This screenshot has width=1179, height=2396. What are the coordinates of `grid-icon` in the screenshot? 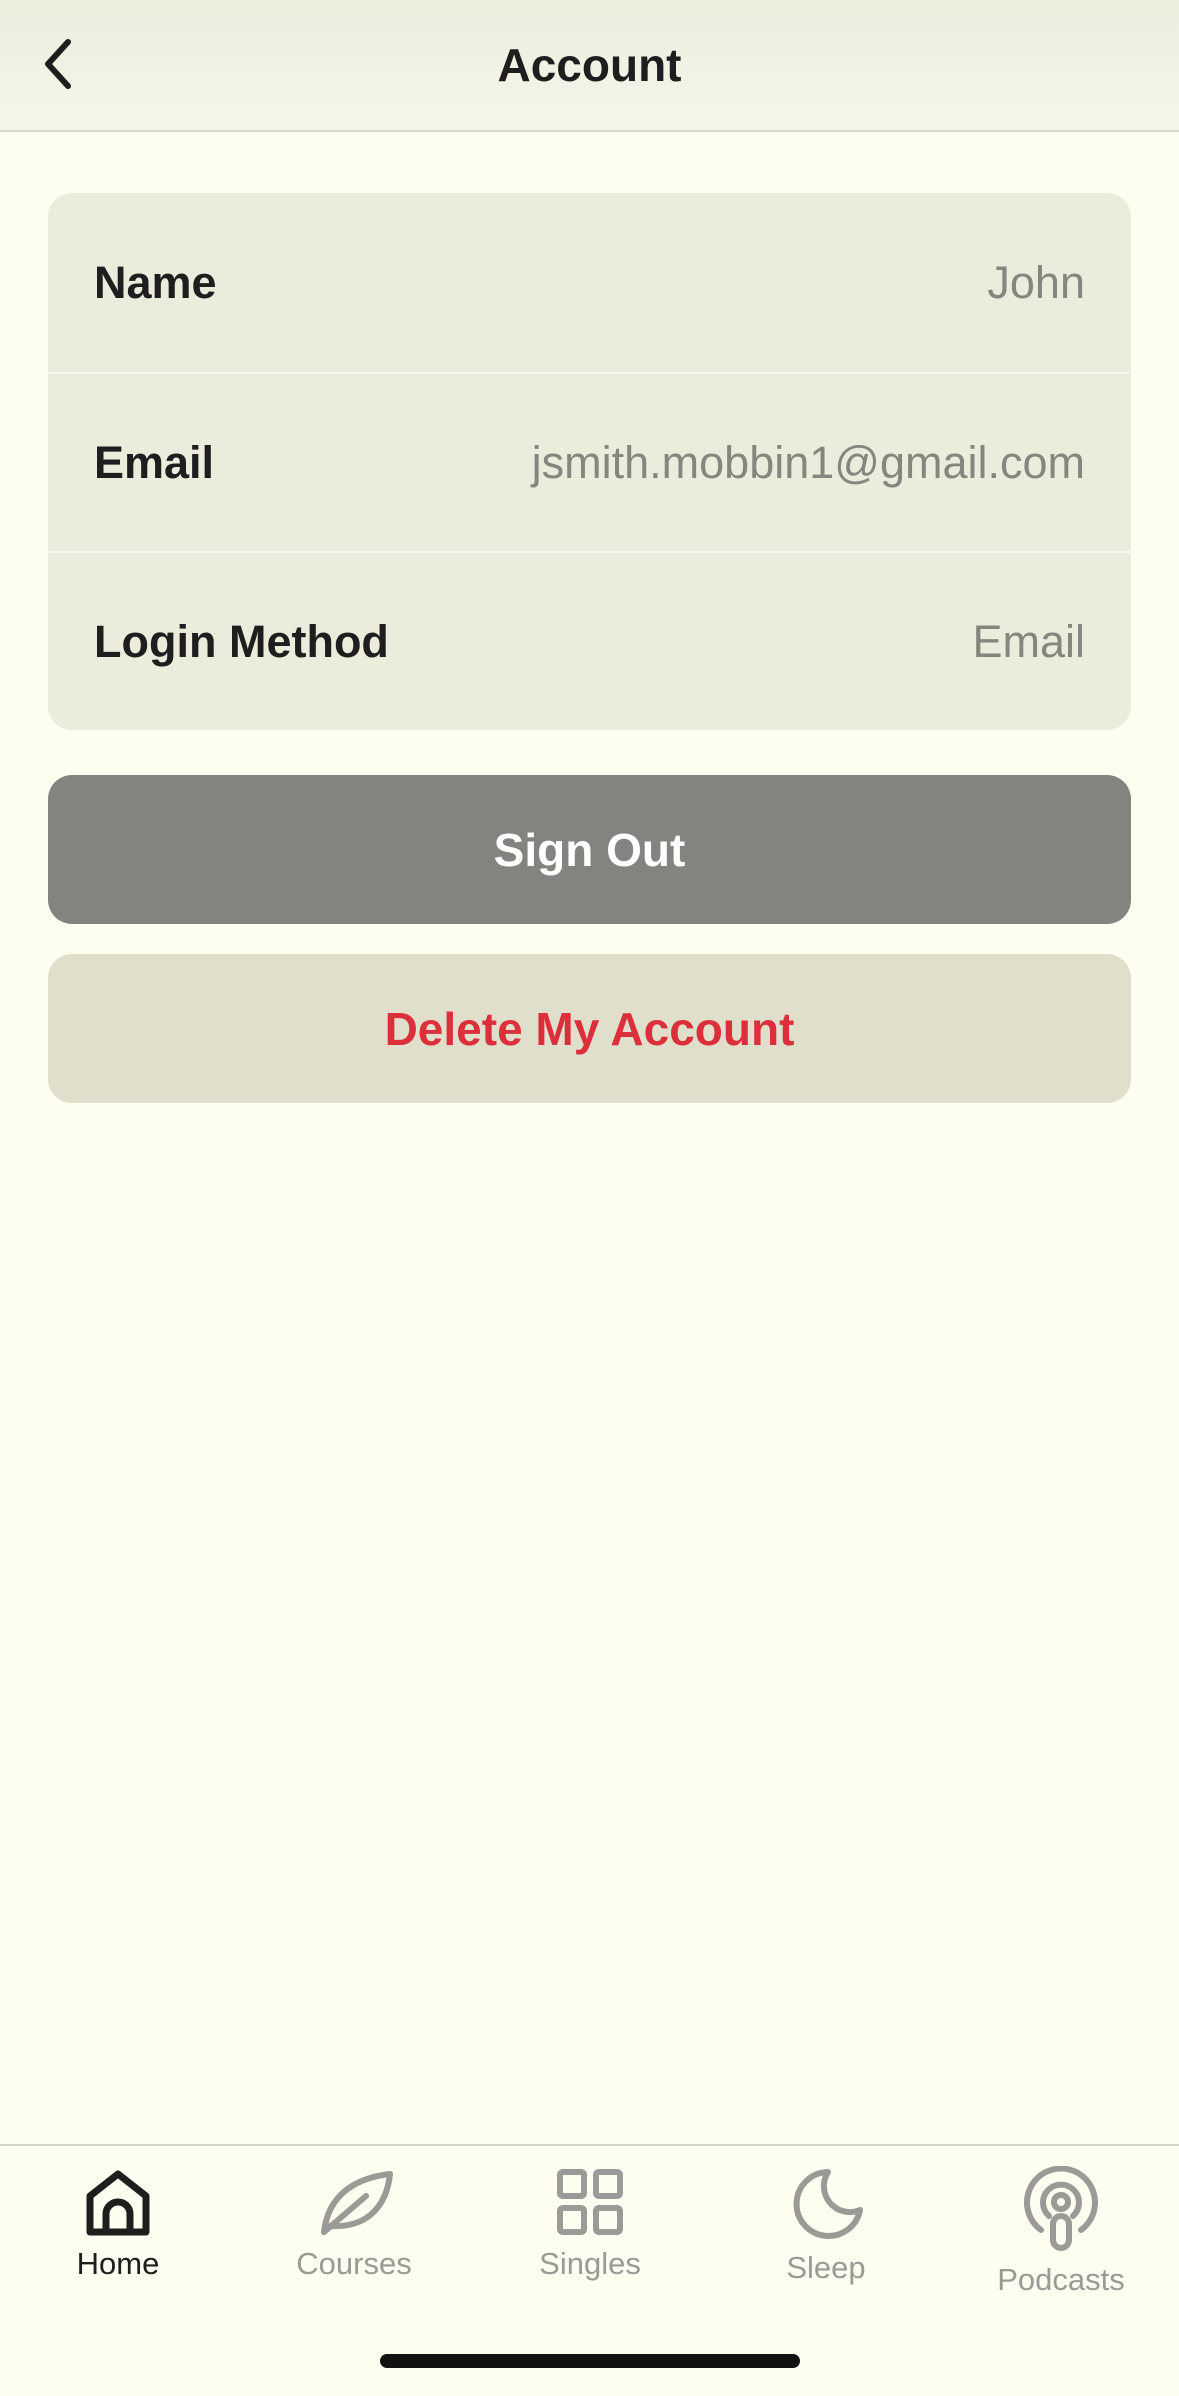 It's located at (590, 2202).